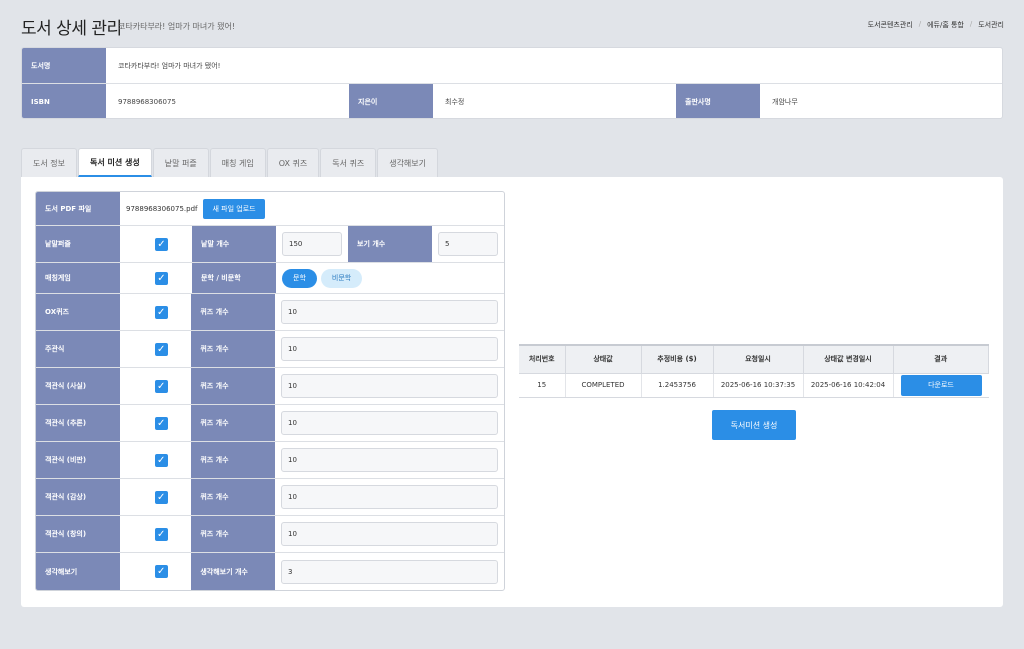  What do you see at coordinates (299, 278) in the screenshot?
I see `genre-literature-option: 문학` at bounding box center [299, 278].